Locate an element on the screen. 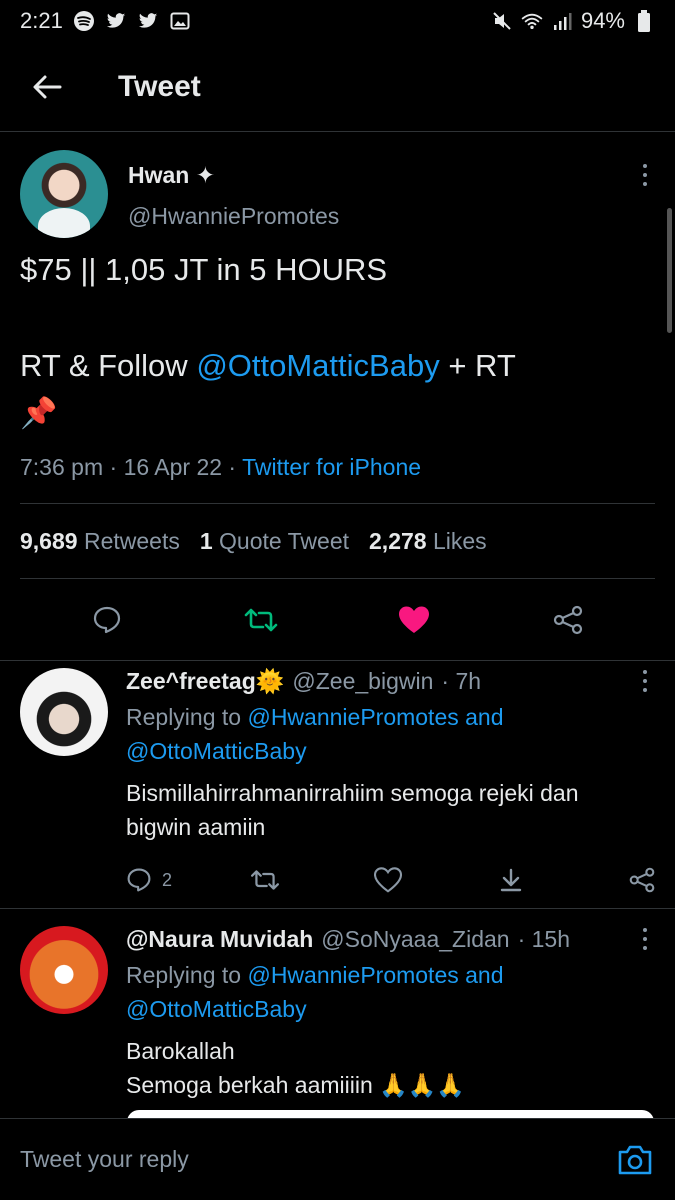  pushpin-emoji: 📌 is located at coordinates (39, 413).